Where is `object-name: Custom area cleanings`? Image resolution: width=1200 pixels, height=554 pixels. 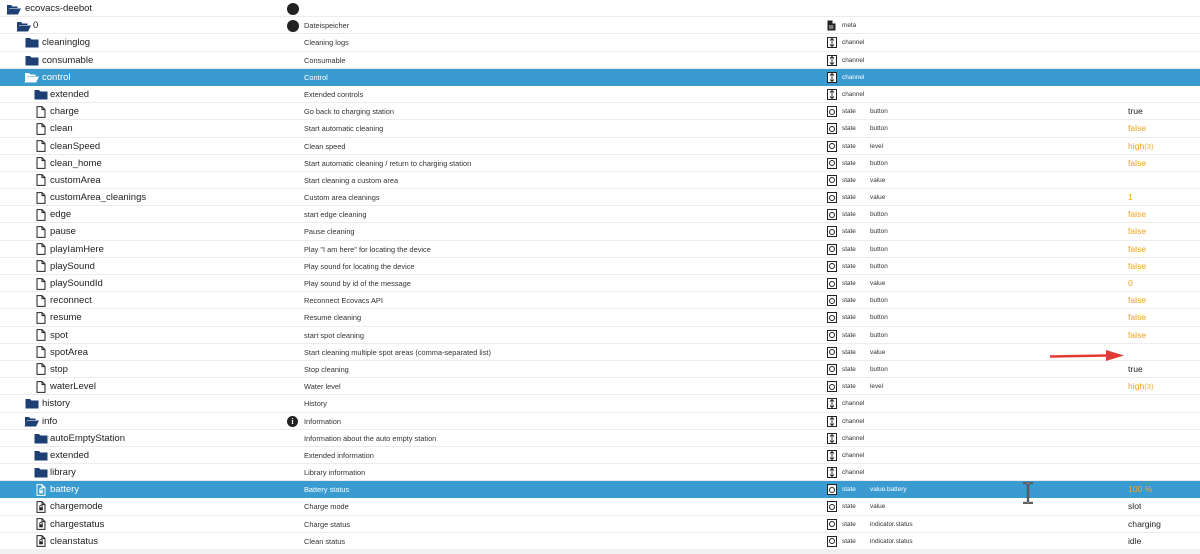 object-name: Custom area cleanings is located at coordinates (342, 198).